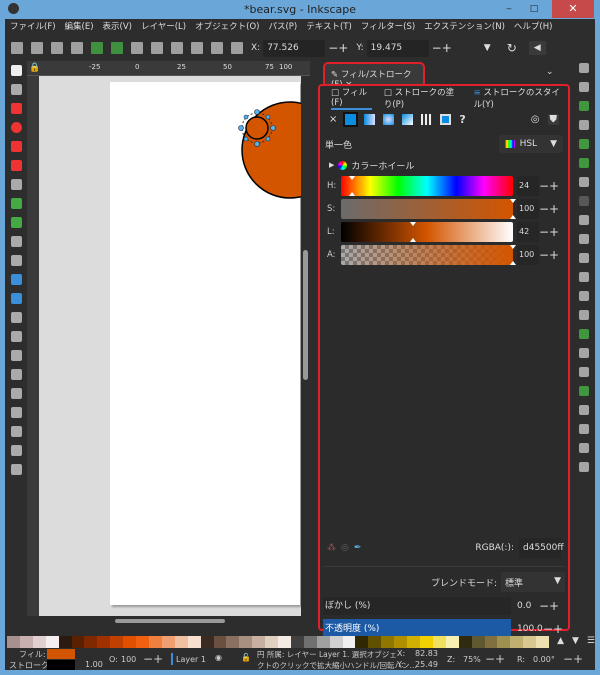  I want to click on rgba-input: d45500ff, so click(541, 548).